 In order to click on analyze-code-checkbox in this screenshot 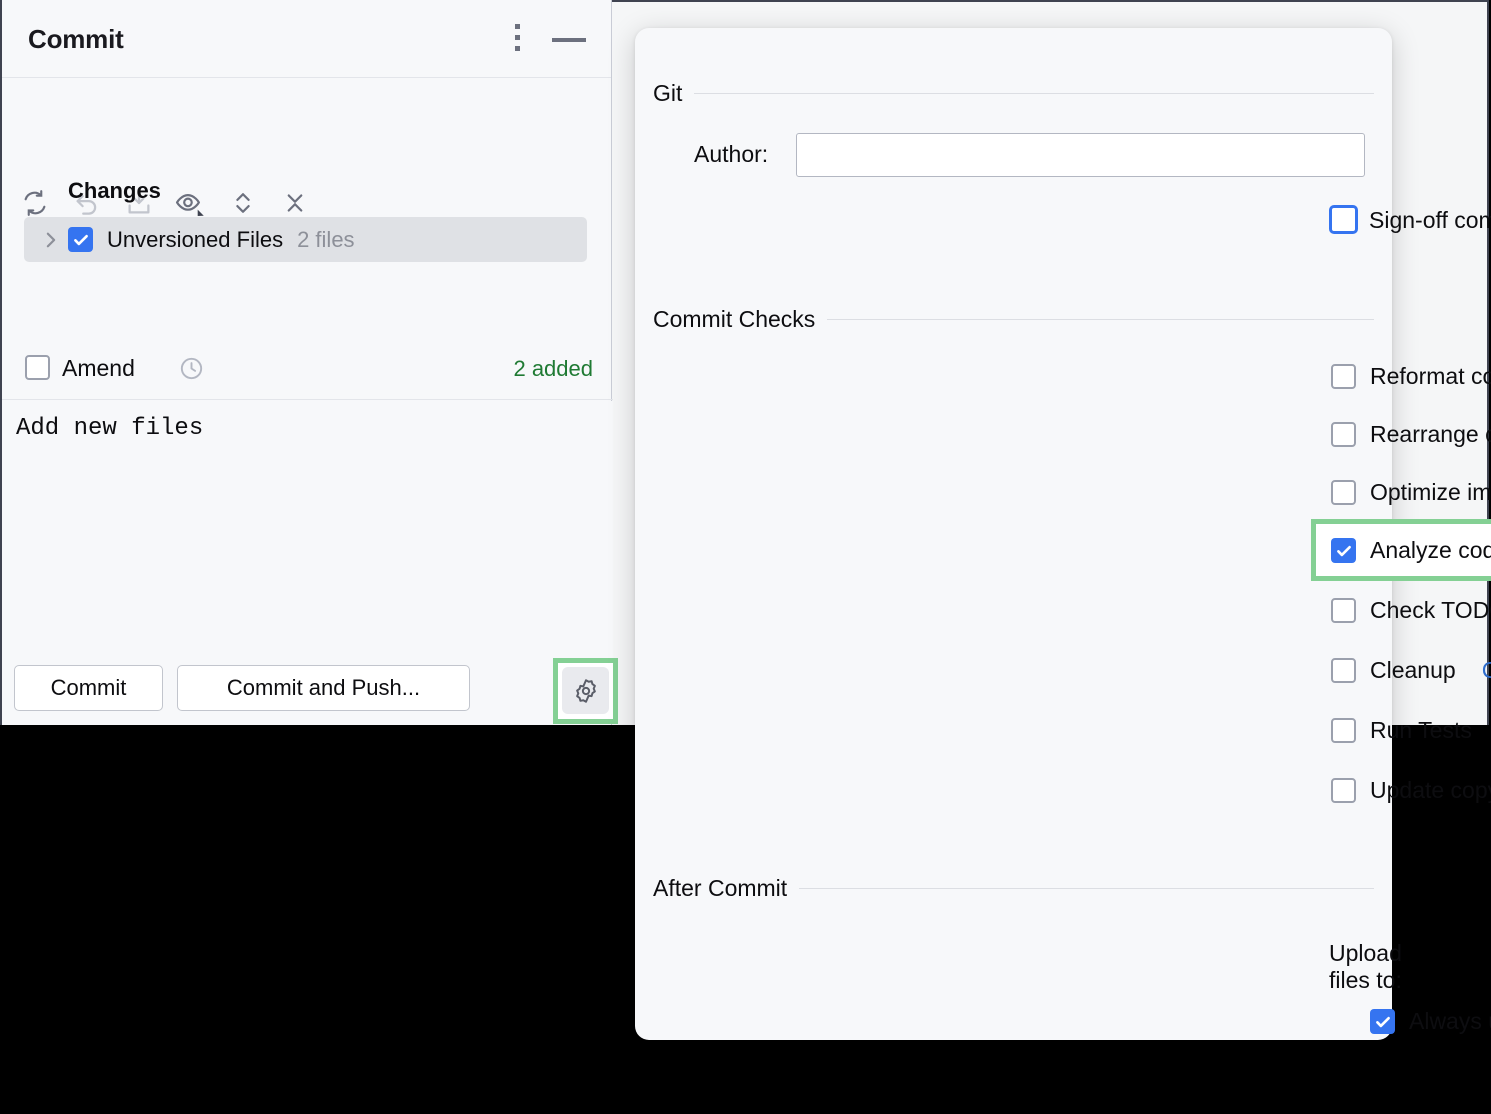, I will do `click(1343, 550)`.